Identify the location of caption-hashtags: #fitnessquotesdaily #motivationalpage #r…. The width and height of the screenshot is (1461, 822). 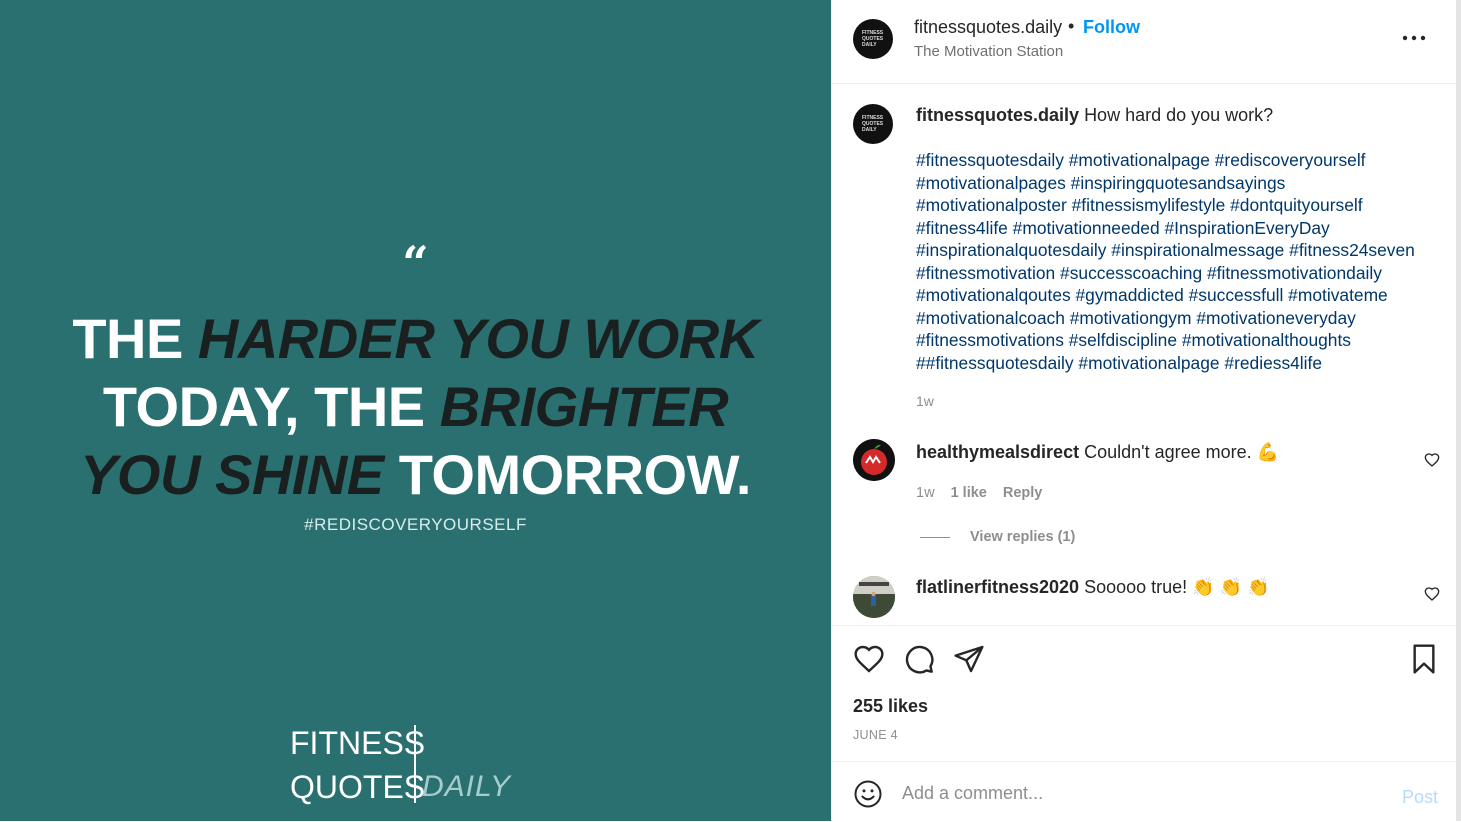
(1176, 261).